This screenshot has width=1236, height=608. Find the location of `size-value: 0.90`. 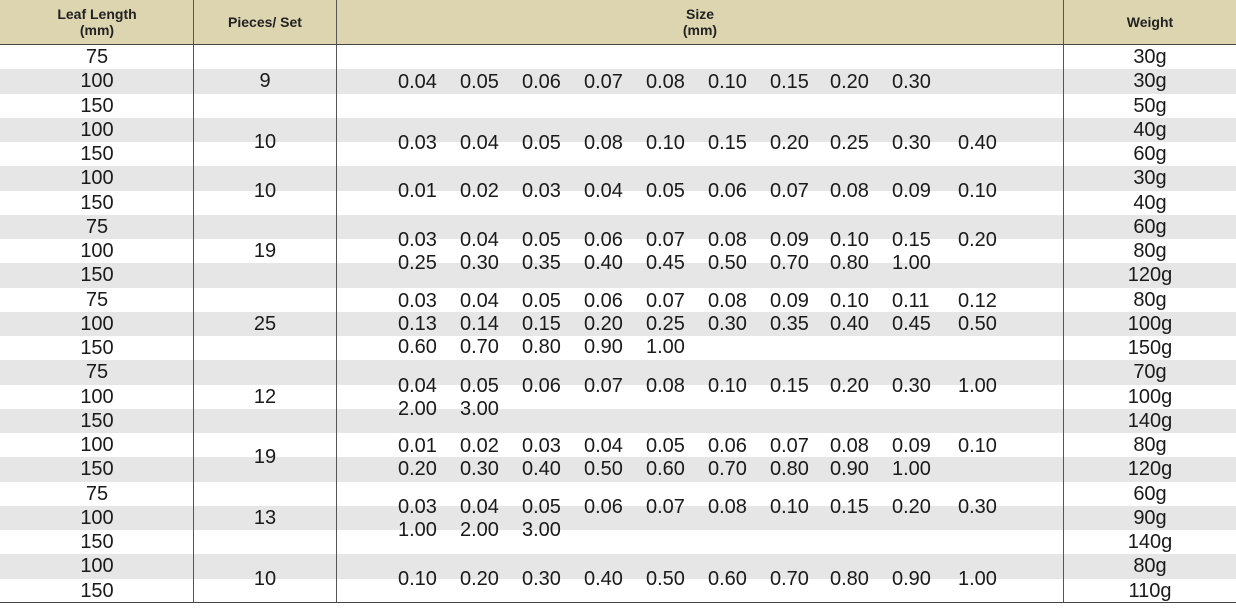

size-value: 0.90 is located at coordinates (911, 579).